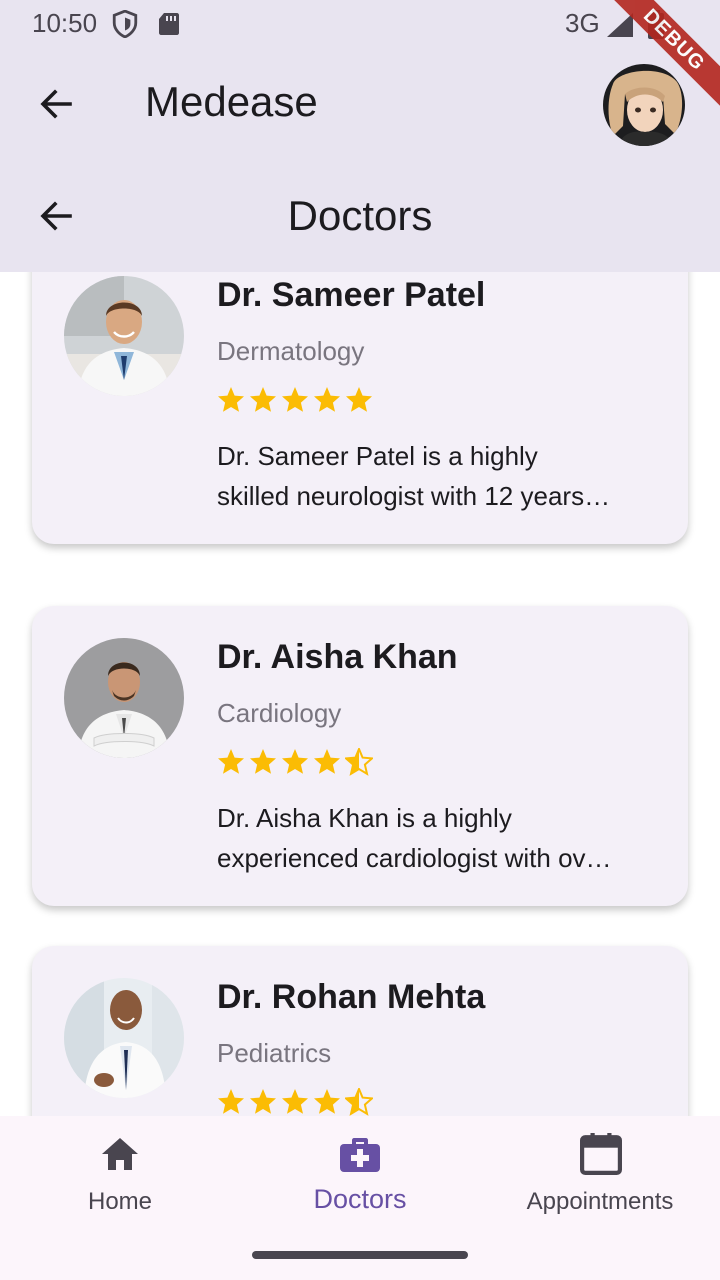 The height and width of the screenshot is (1280, 720). I want to click on doctor-name: Dr. Aisha Khan, so click(337, 657).